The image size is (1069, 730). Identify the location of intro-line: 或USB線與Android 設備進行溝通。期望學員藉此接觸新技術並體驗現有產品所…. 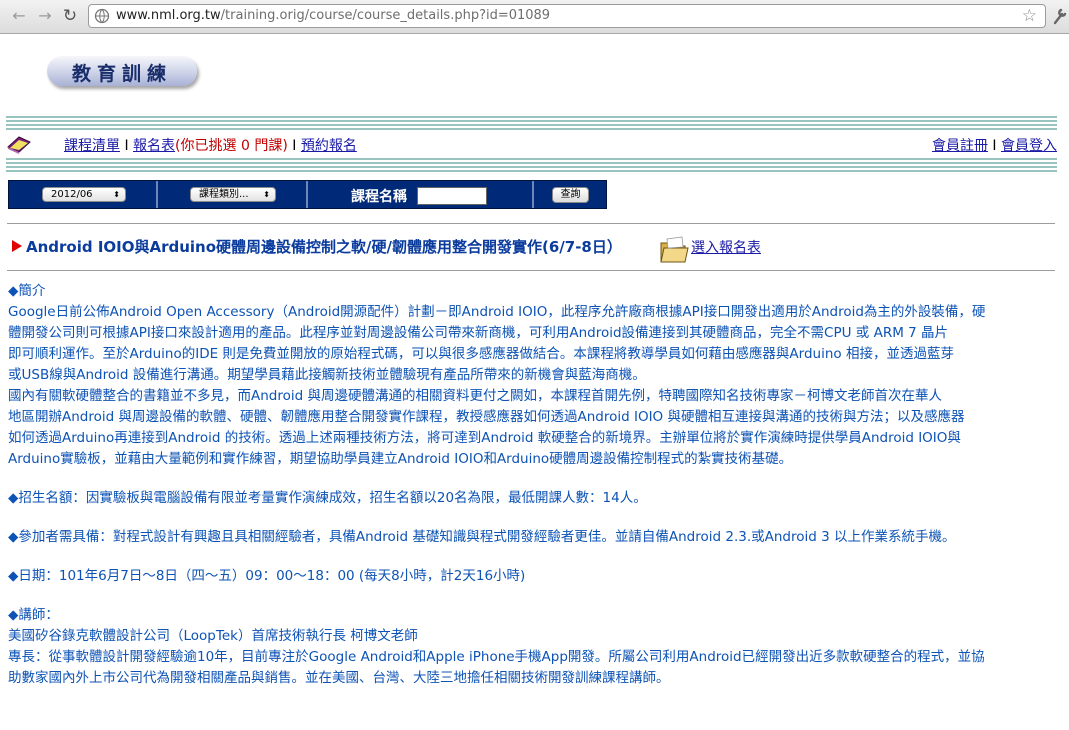
(327, 375).